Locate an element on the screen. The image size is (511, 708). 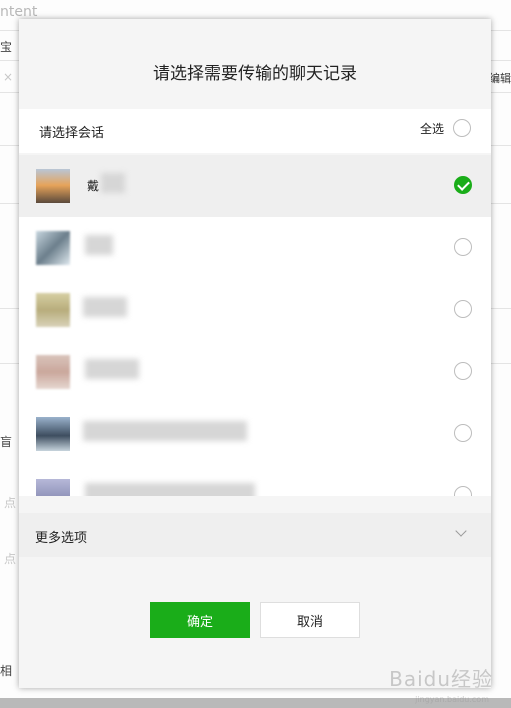
background-close-fragment: × is located at coordinates (8, 77).